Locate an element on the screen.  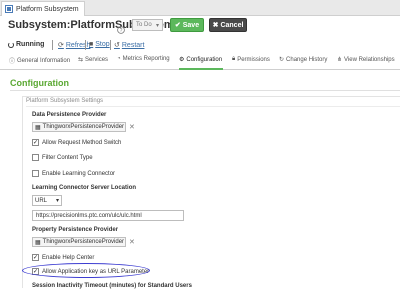
tab-change-history: ↻ Change History is located at coordinates (303, 60).